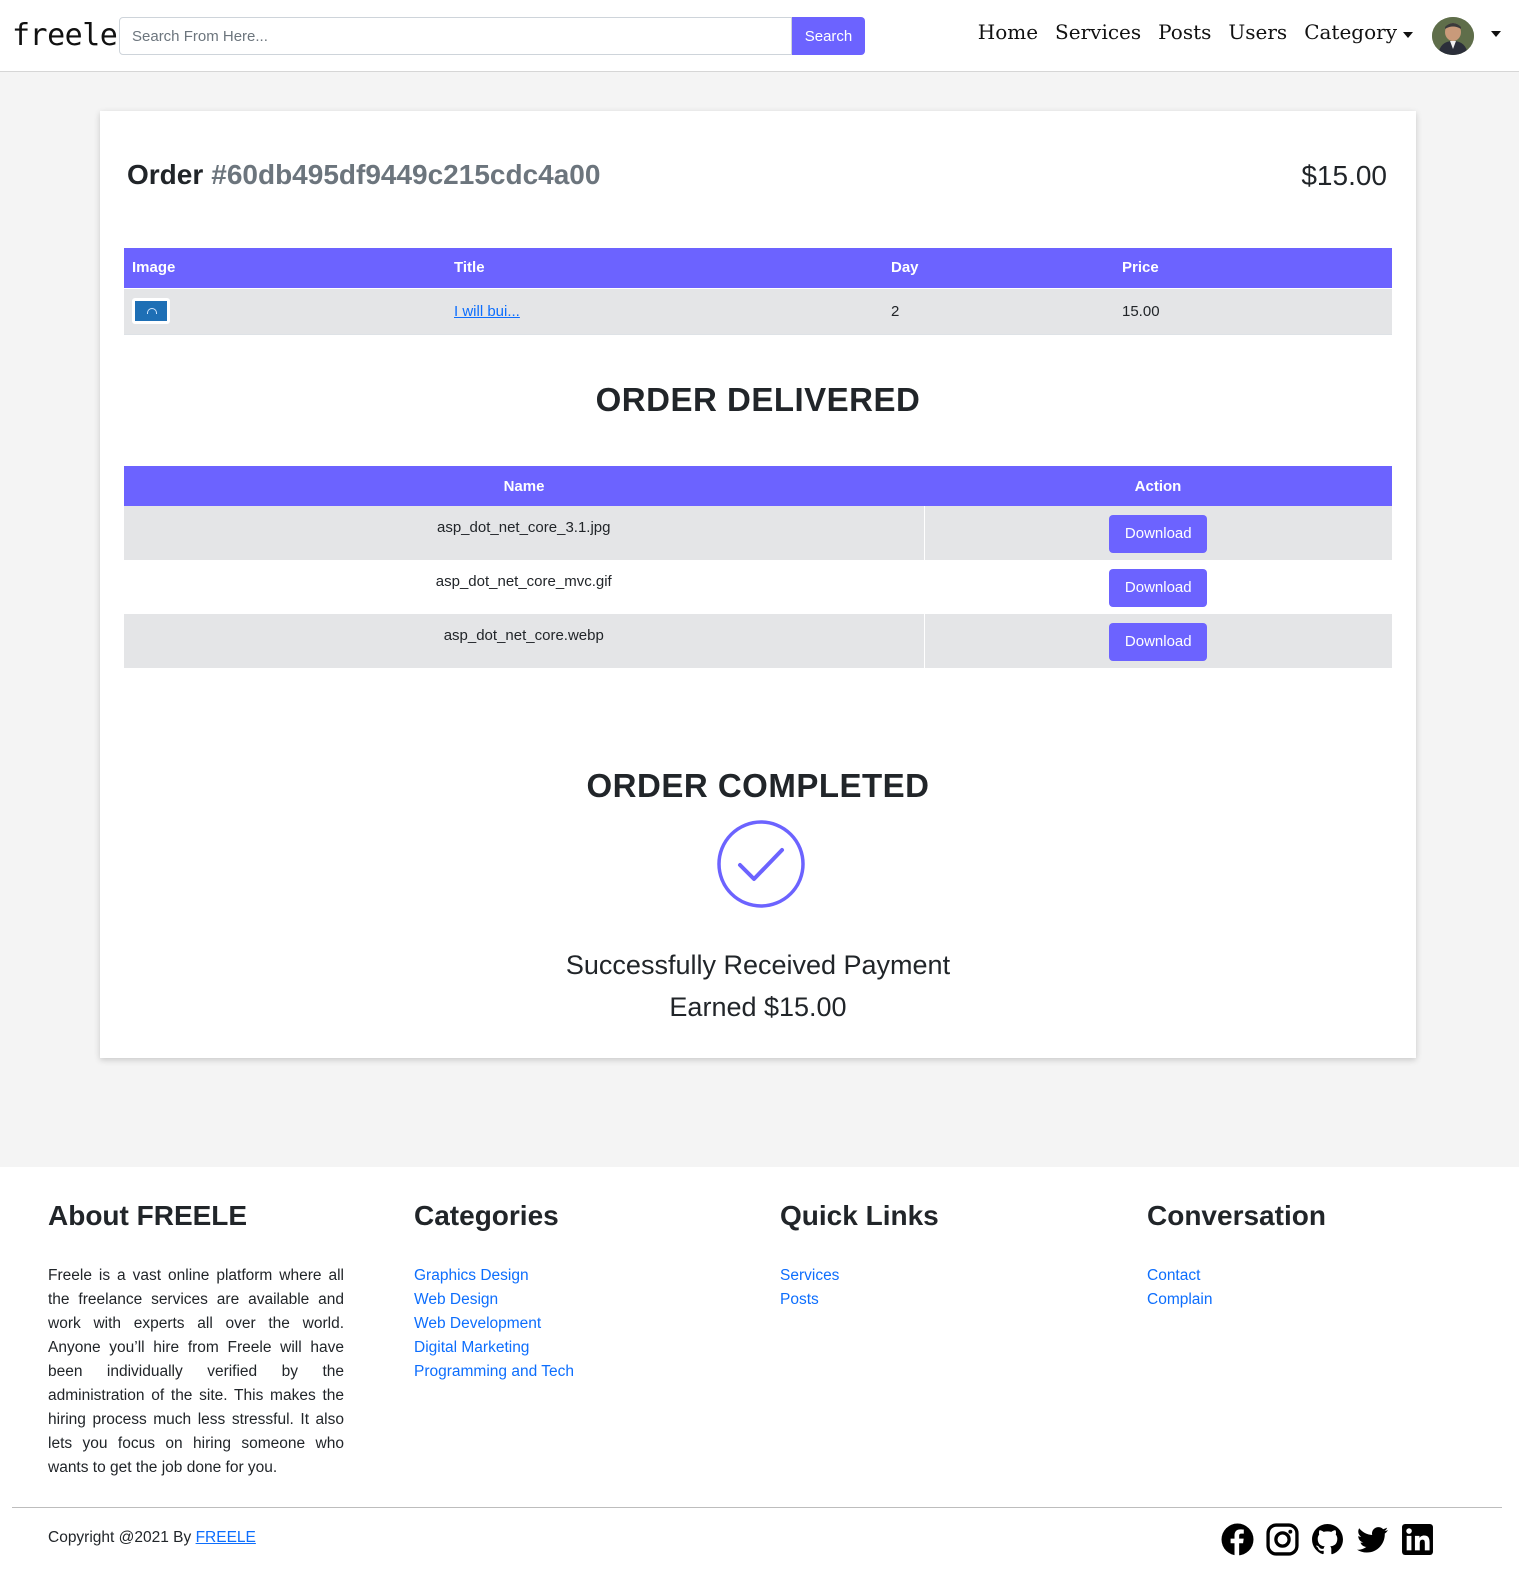 This screenshot has width=1519, height=1574. I want to click on footer-categories-heading: Categories, so click(486, 1215).